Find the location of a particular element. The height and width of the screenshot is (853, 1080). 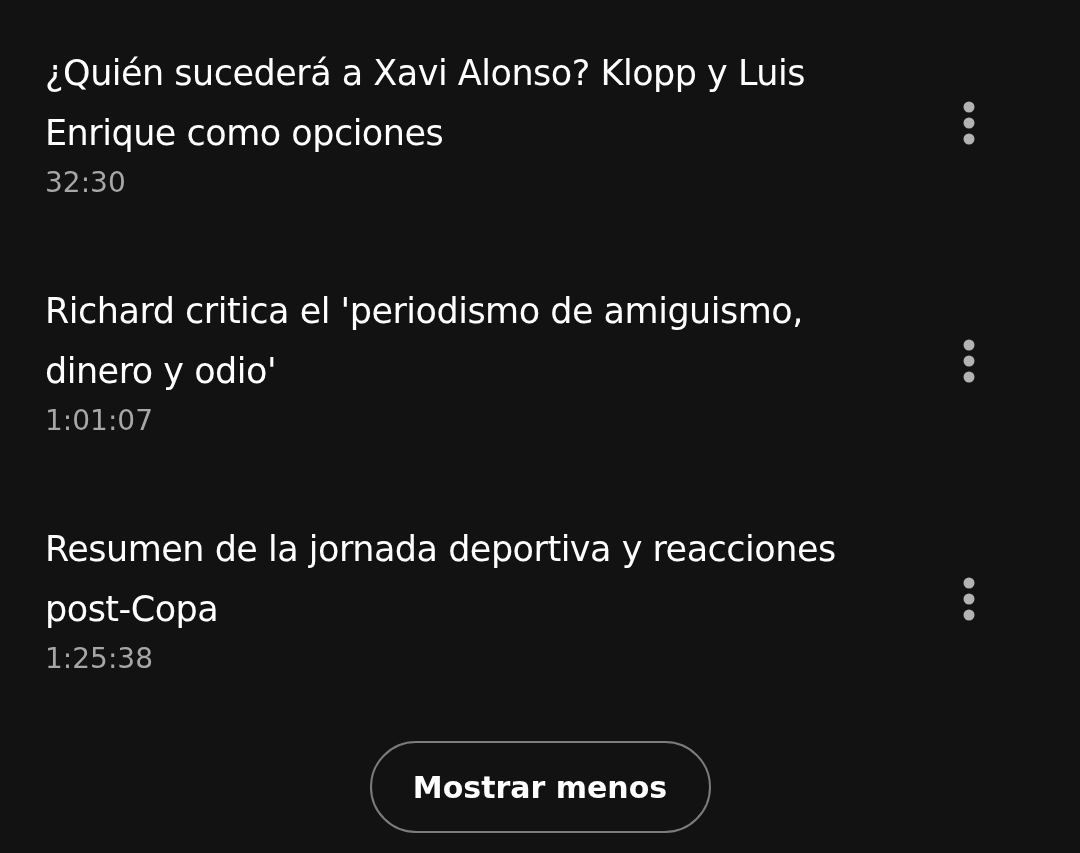

episode-title: ¿Quién sucederá a Xavi Alonso? Klopp y Luis Enrique como opciones is located at coordinates (475, 103).